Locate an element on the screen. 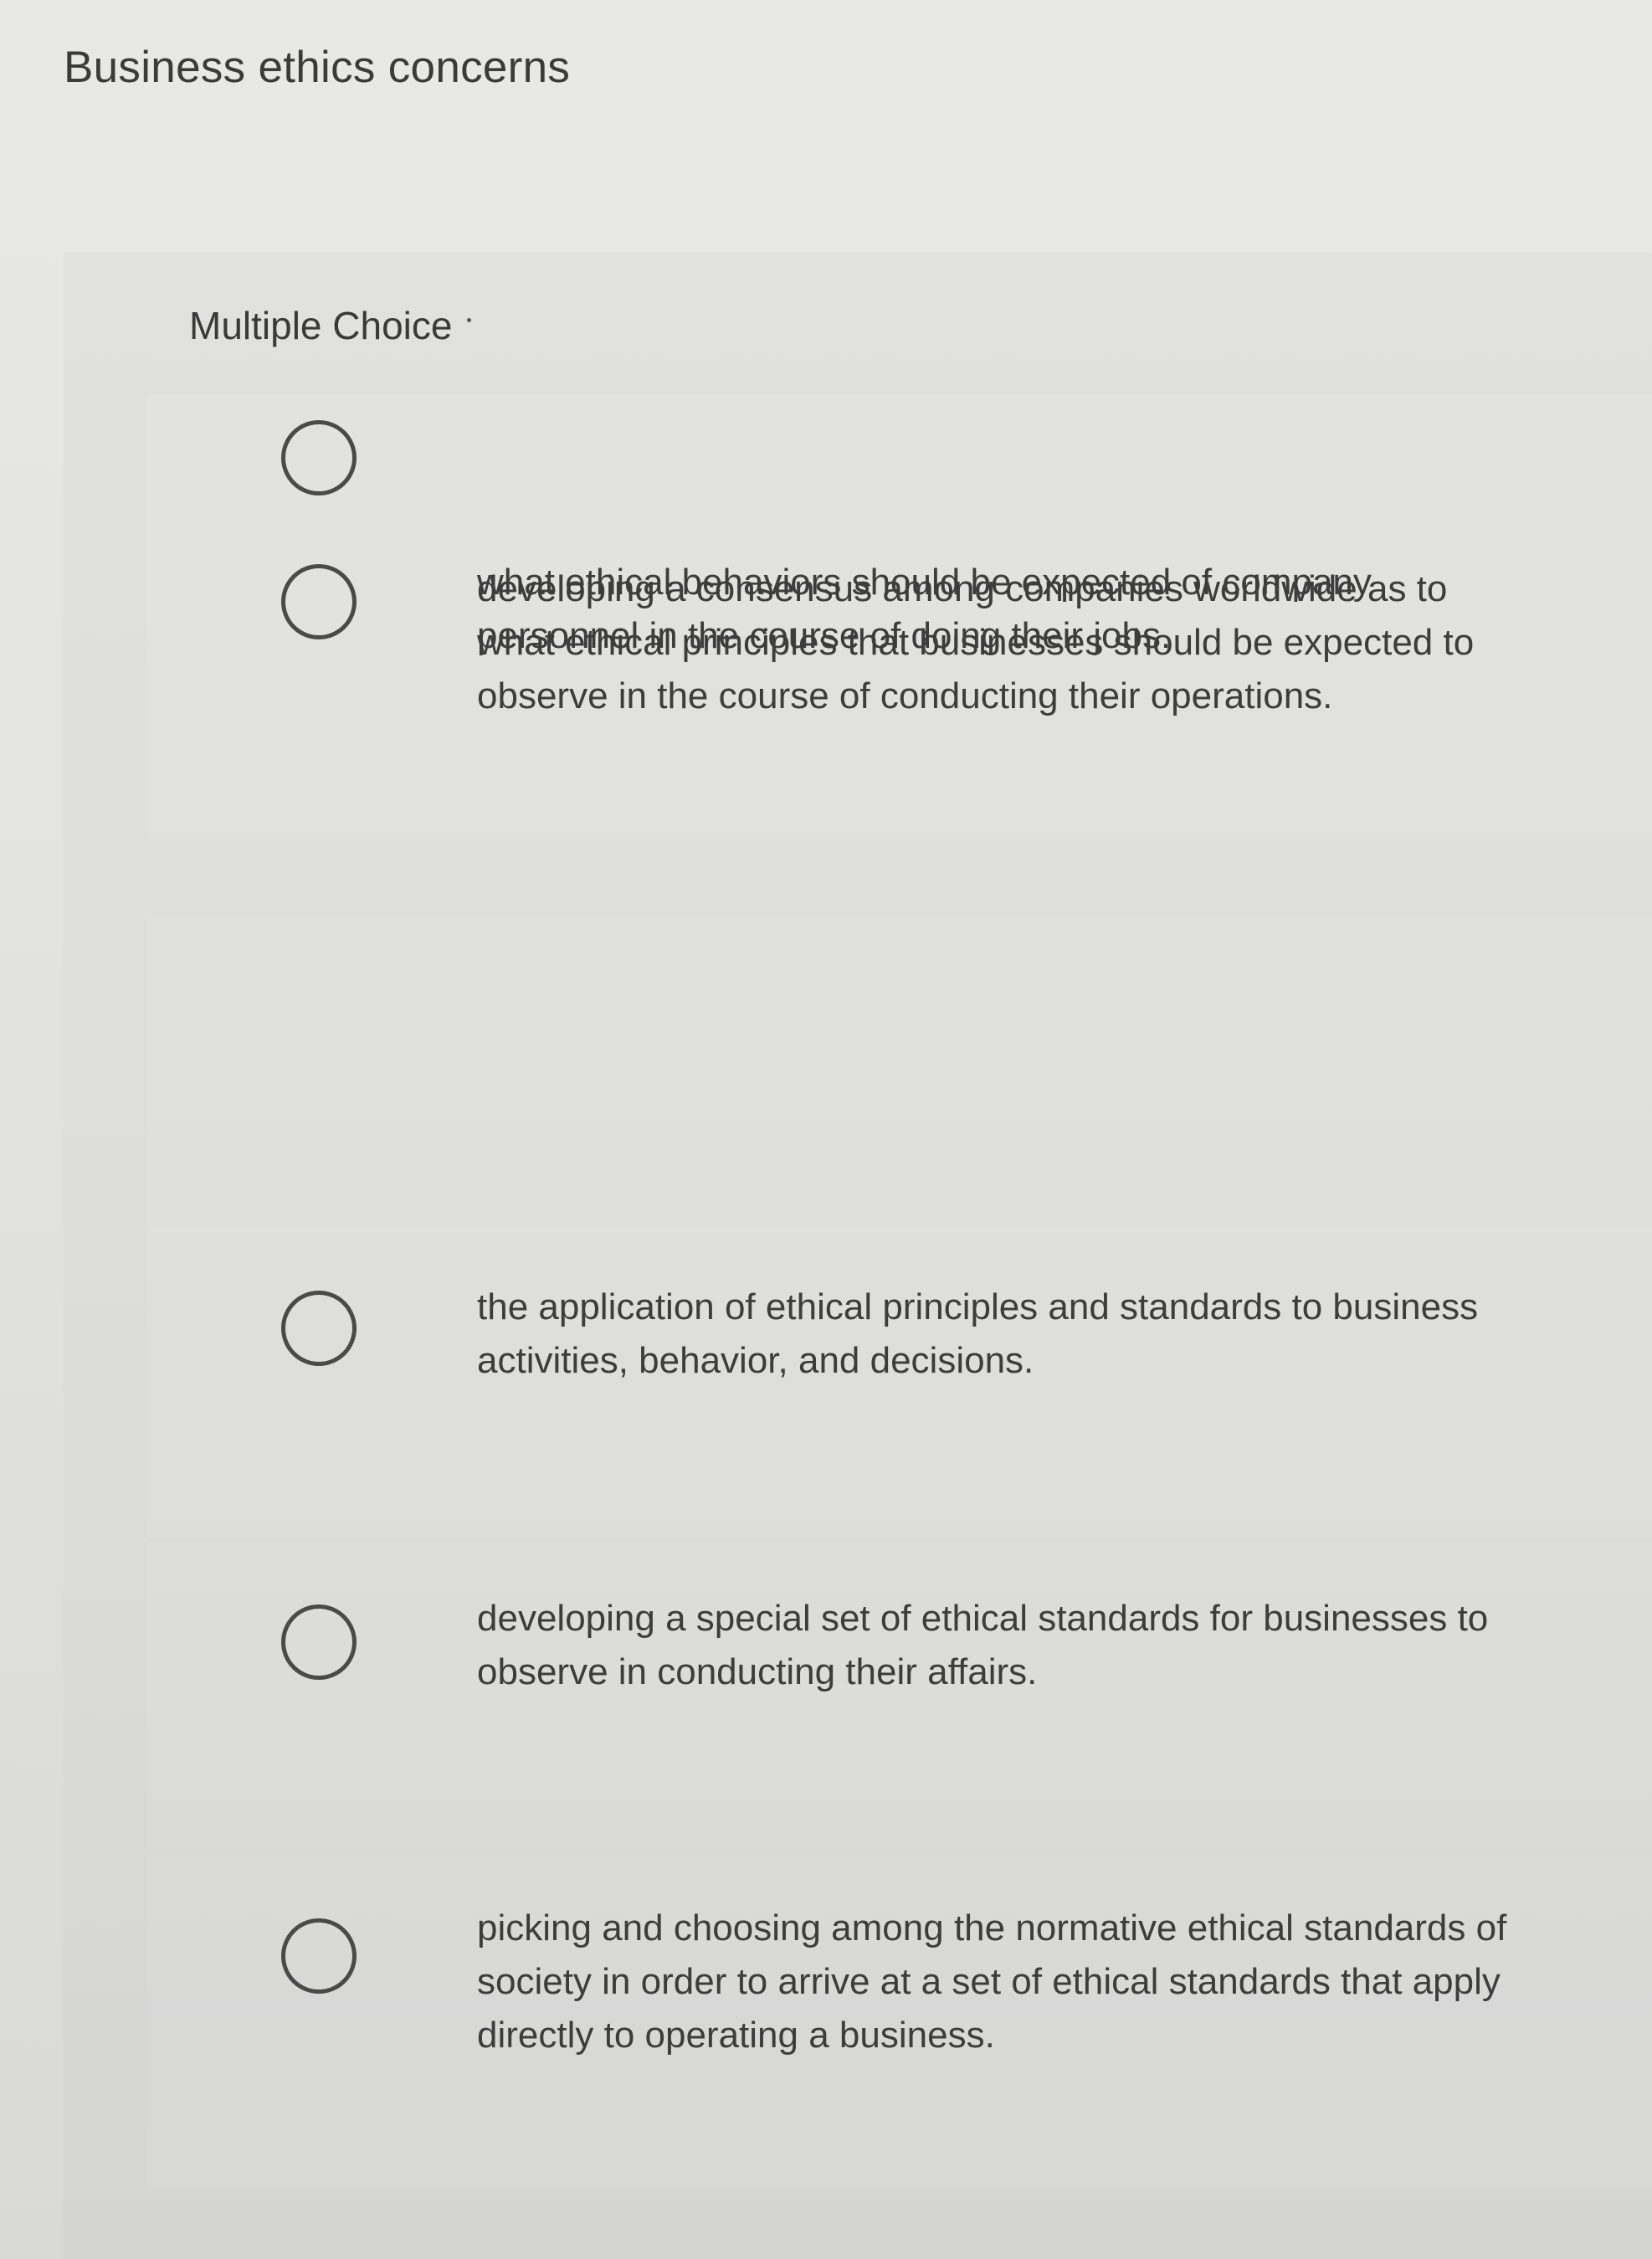 This screenshot has width=1652, height=2259. question-type-text: Multiple Choice is located at coordinates (321, 325).